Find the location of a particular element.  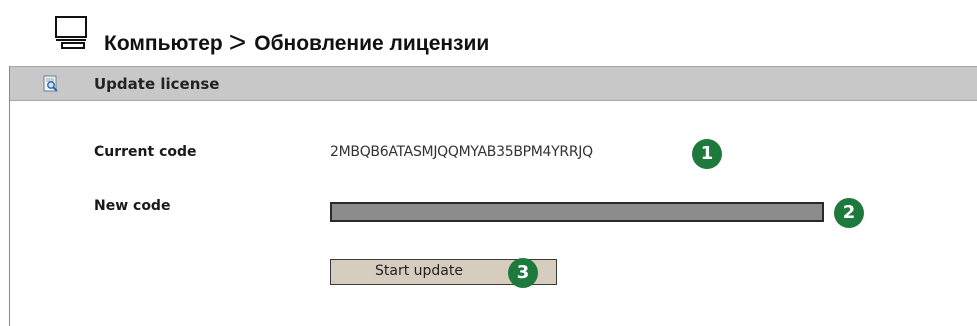

callout-badge-2: 2 is located at coordinates (849, 213).